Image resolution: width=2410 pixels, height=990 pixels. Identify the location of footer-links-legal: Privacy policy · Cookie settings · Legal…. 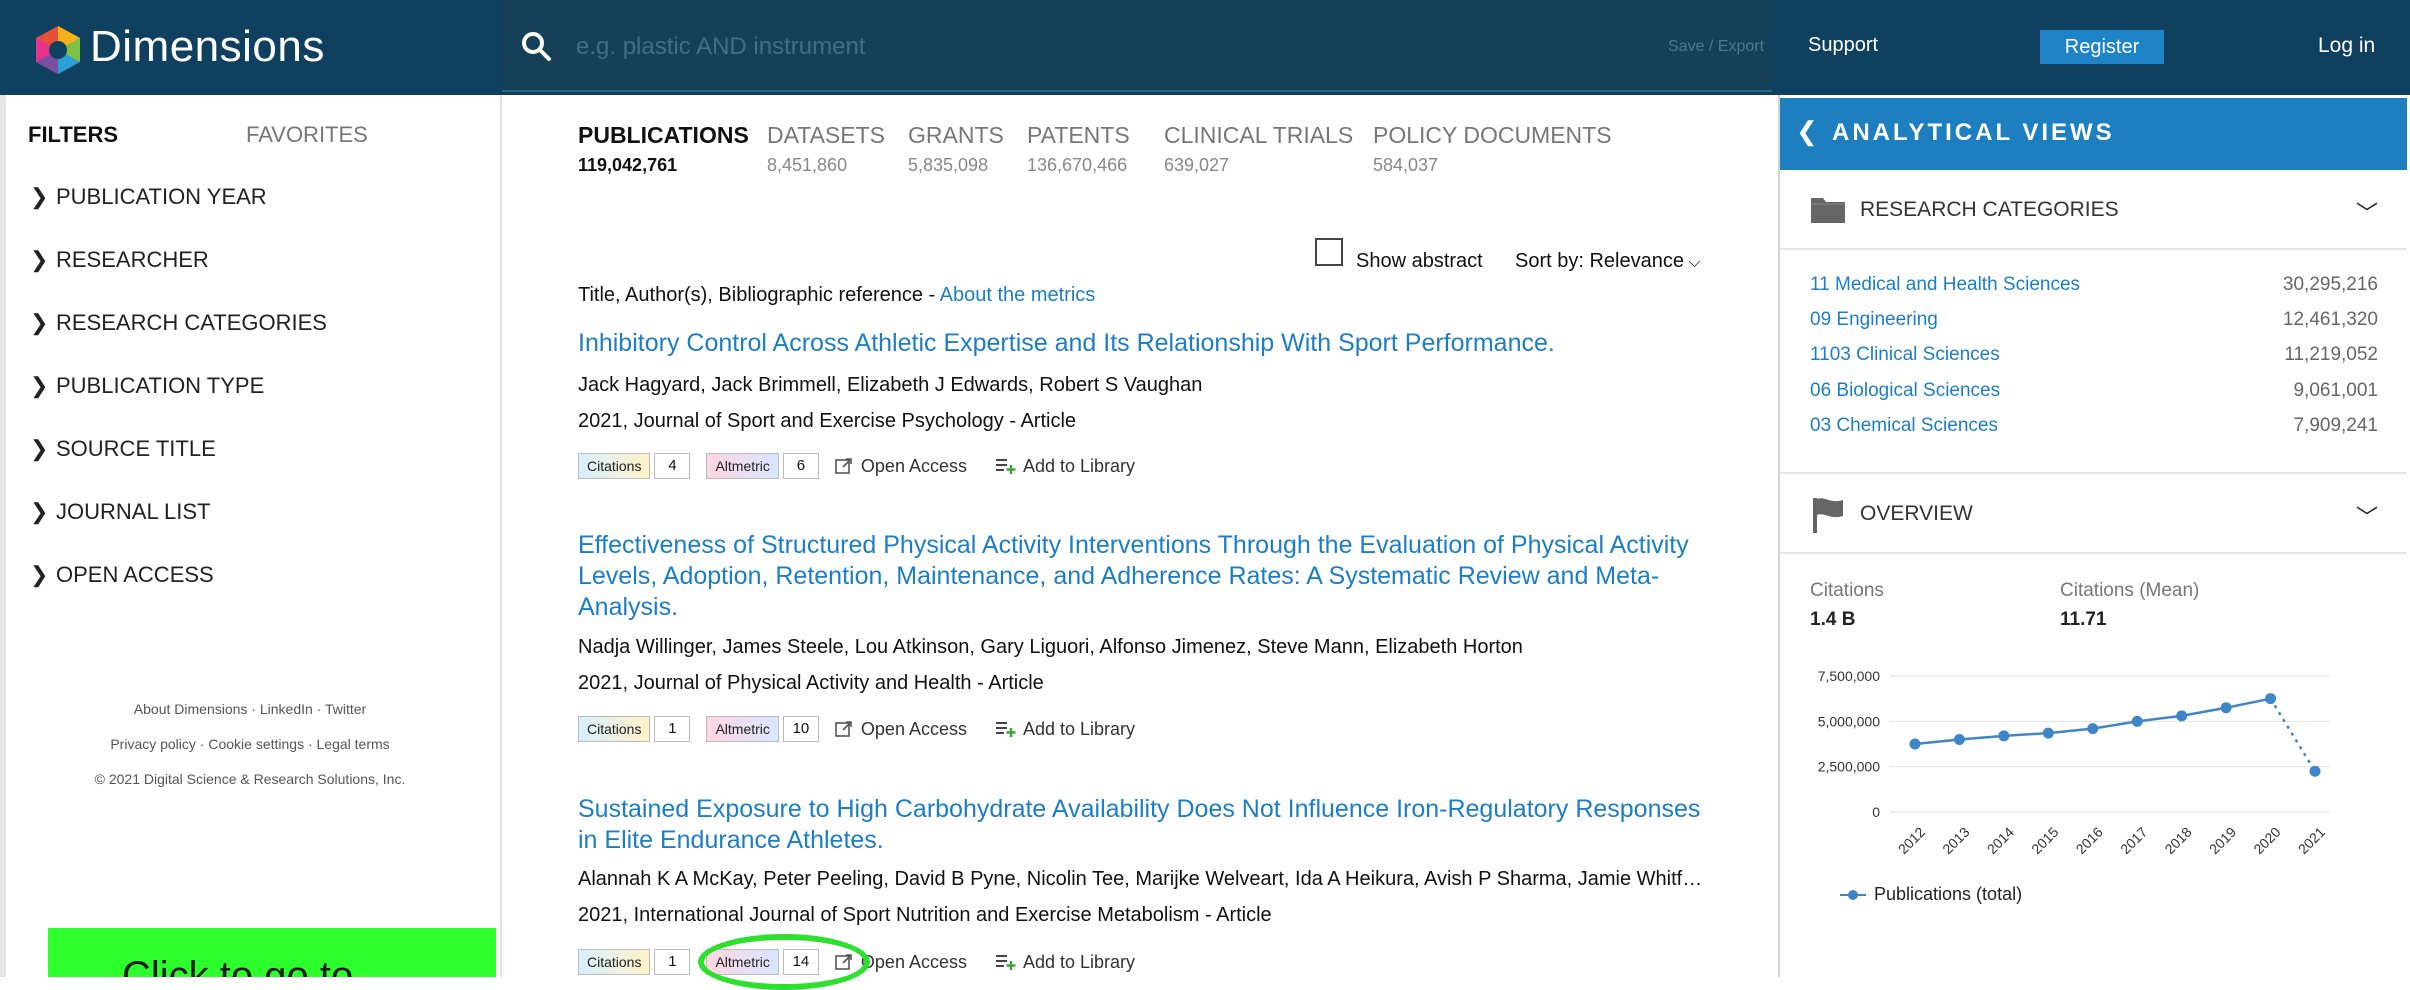
(250, 744).